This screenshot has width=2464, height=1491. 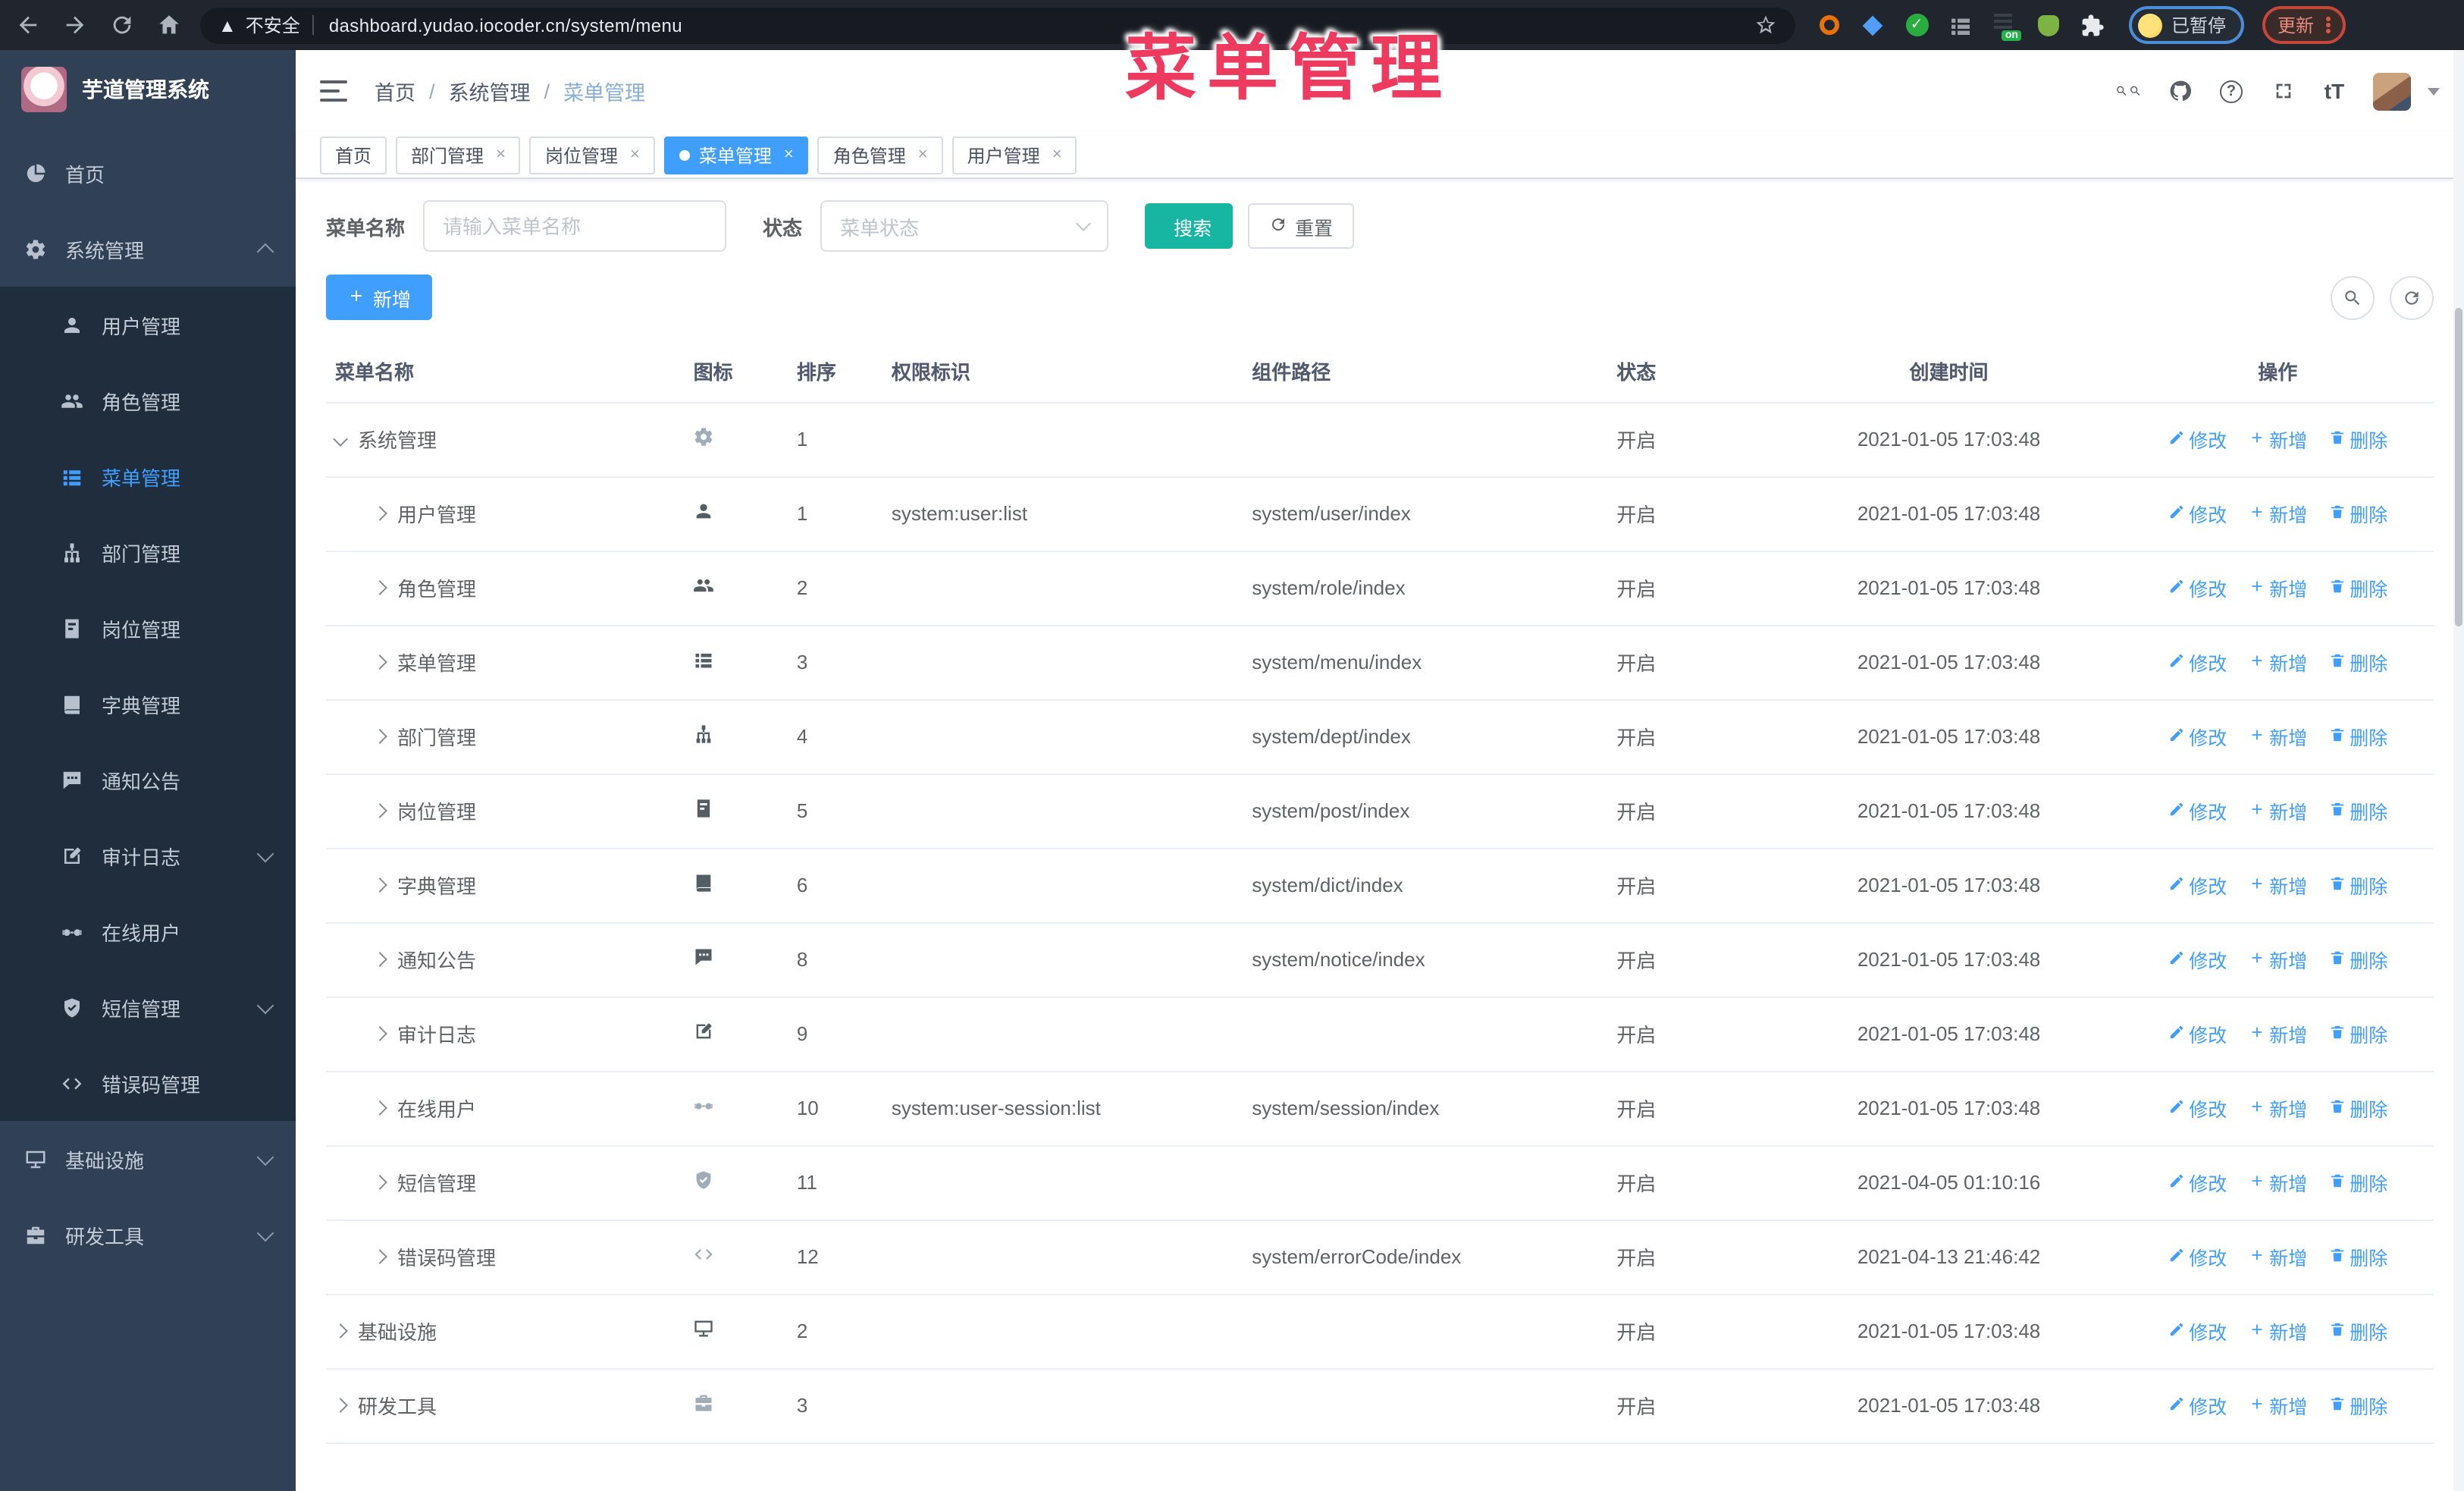 What do you see at coordinates (2007, 26) in the screenshot?
I see `on-badge-icon: on` at bounding box center [2007, 26].